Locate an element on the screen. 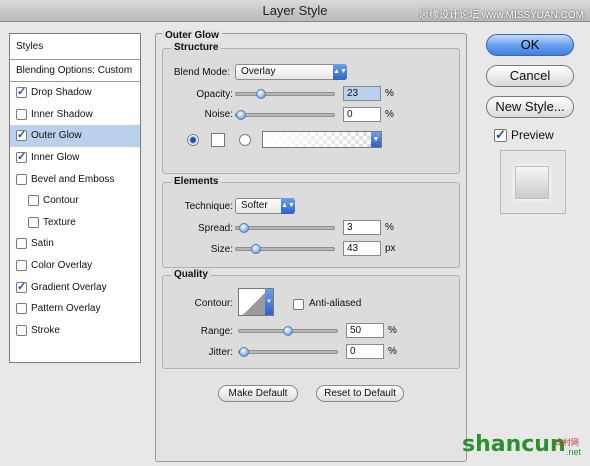  style-item-pattern-overlay: Pattern Overlay is located at coordinates (75, 309).